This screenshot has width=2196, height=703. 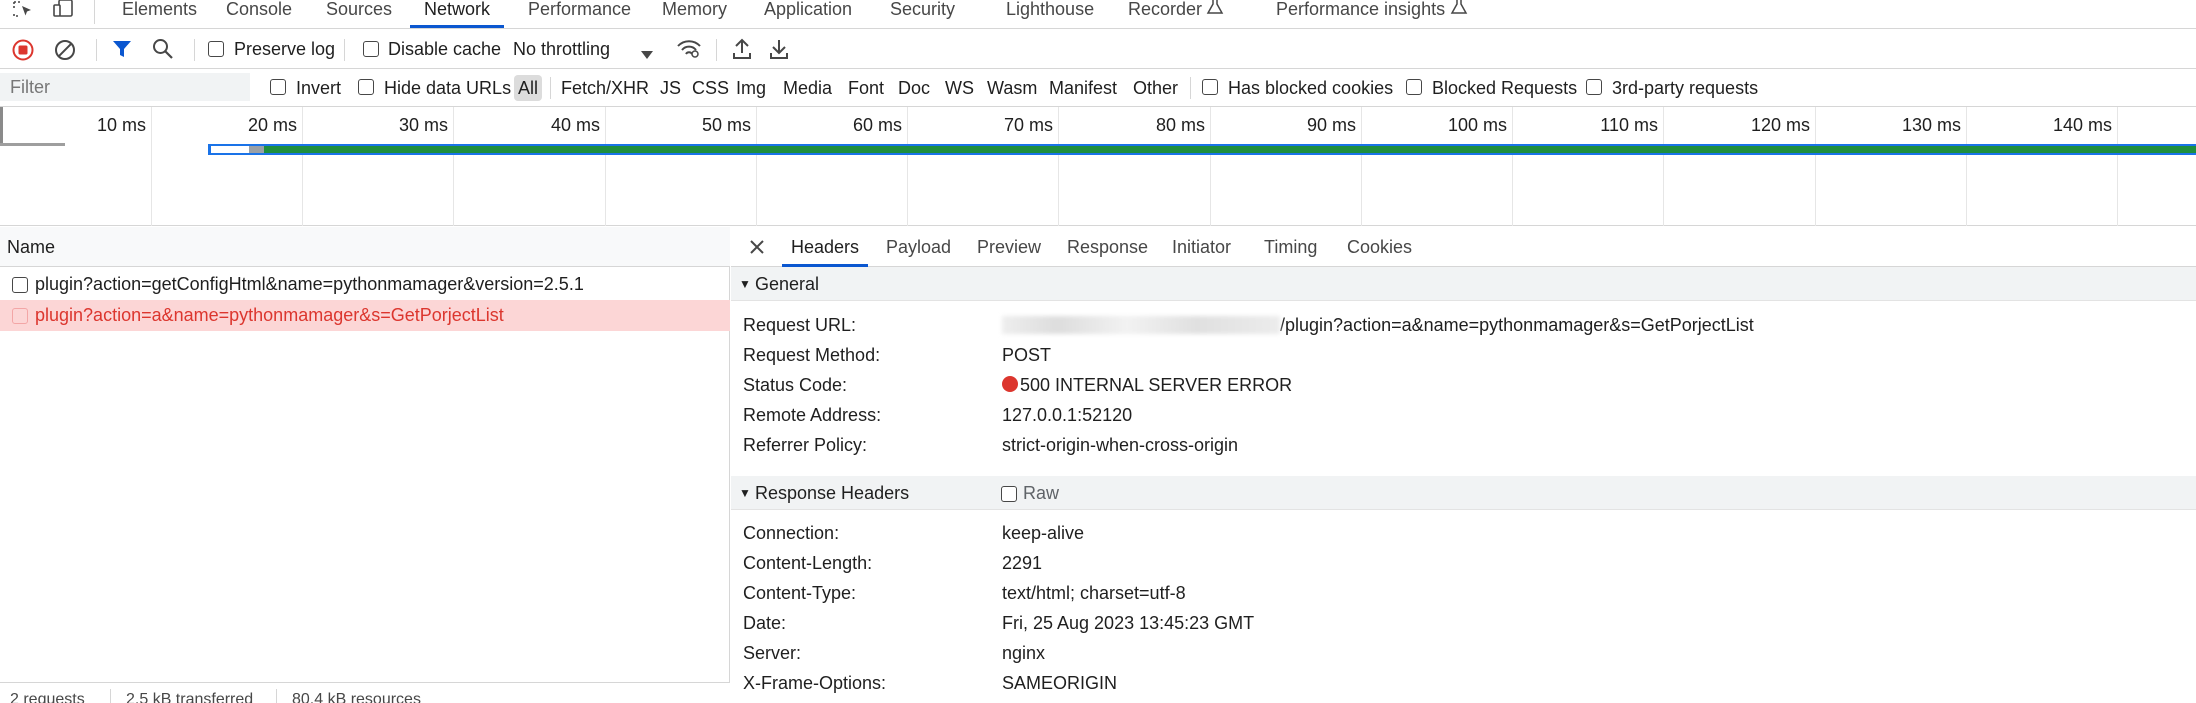 What do you see at coordinates (1083, 88) in the screenshot?
I see `type-filter-manifest: Manifest` at bounding box center [1083, 88].